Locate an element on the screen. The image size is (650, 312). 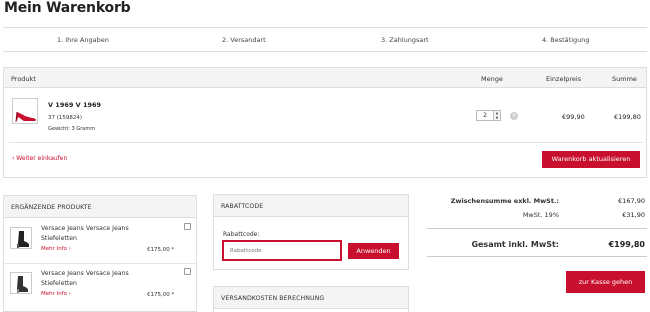
col-unit-price: Einzelpreis is located at coordinates (564, 79).